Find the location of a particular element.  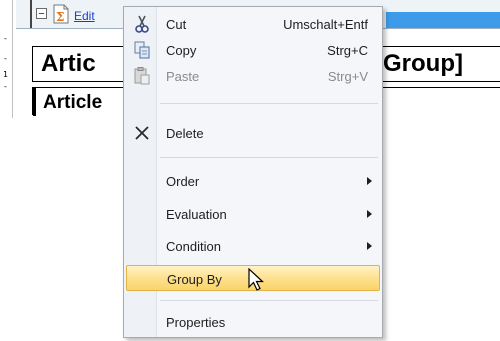

menu-item-shortcut: Strg+C is located at coordinates (347, 50).